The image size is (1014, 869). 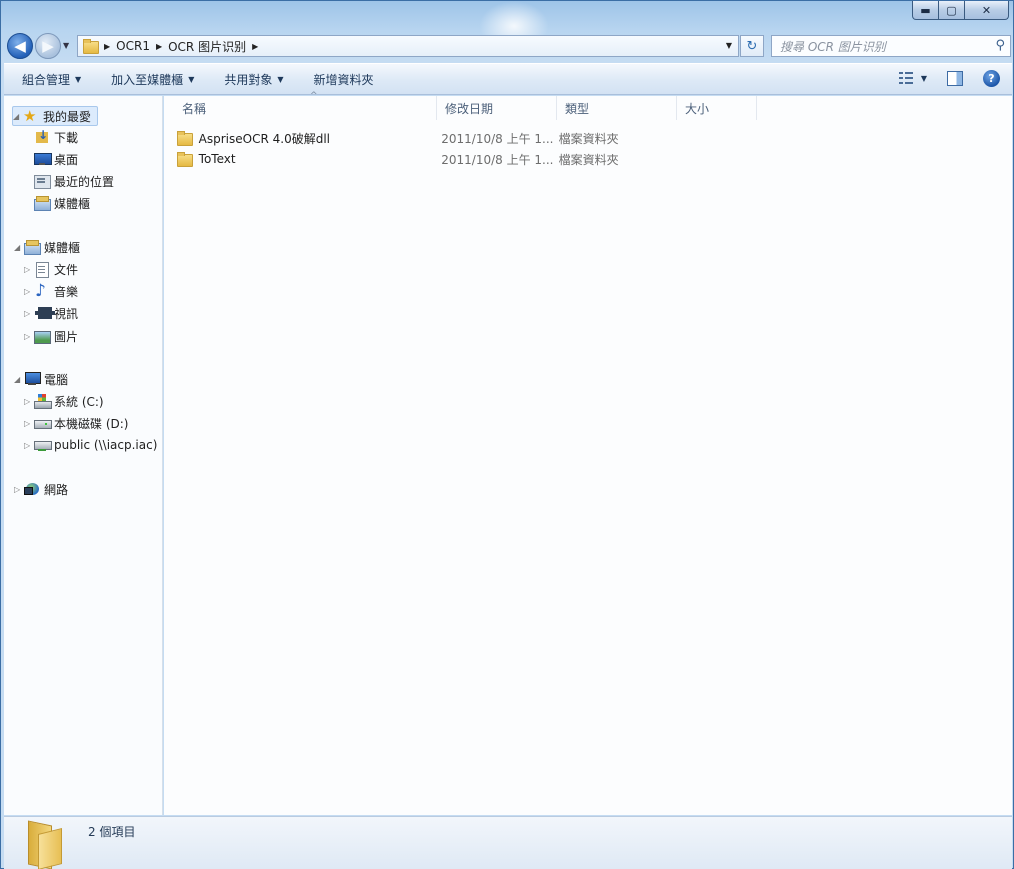 I want to click on column-header-date: 修改日期, so click(x=497, y=108).